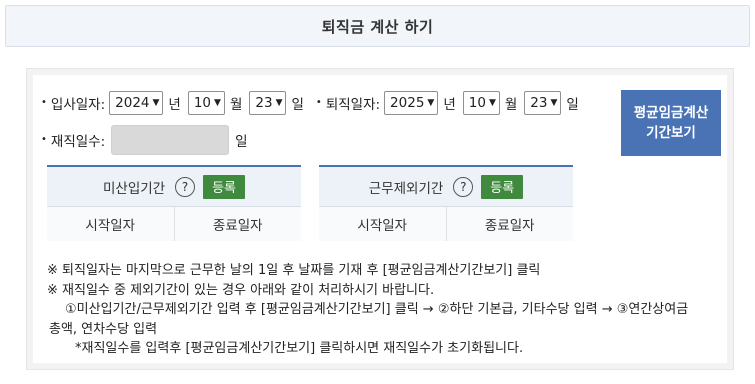 Image resolution: width=755 pixels, height=384 pixels. I want to click on end-year-select: 2025 ▼, so click(411, 103).